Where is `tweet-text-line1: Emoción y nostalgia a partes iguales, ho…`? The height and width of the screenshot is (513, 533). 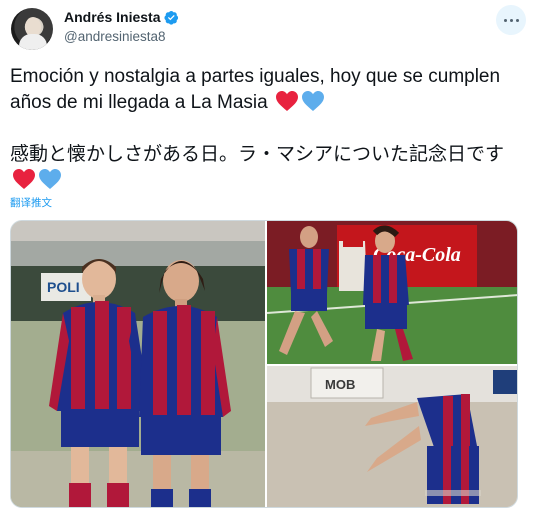
tweet-text-line1: Emoción y nostalgia a partes iguales, ho… is located at coordinates (255, 89).